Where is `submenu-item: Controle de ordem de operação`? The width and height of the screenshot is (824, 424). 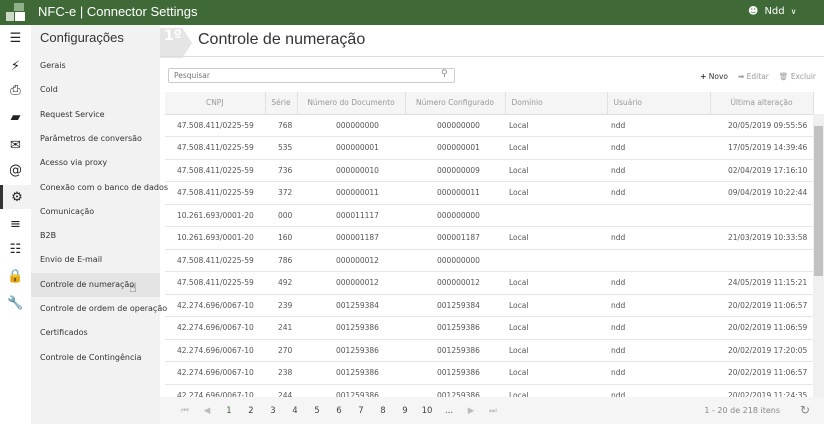 submenu-item: Controle de ordem de operação is located at coordinates (99, 309).